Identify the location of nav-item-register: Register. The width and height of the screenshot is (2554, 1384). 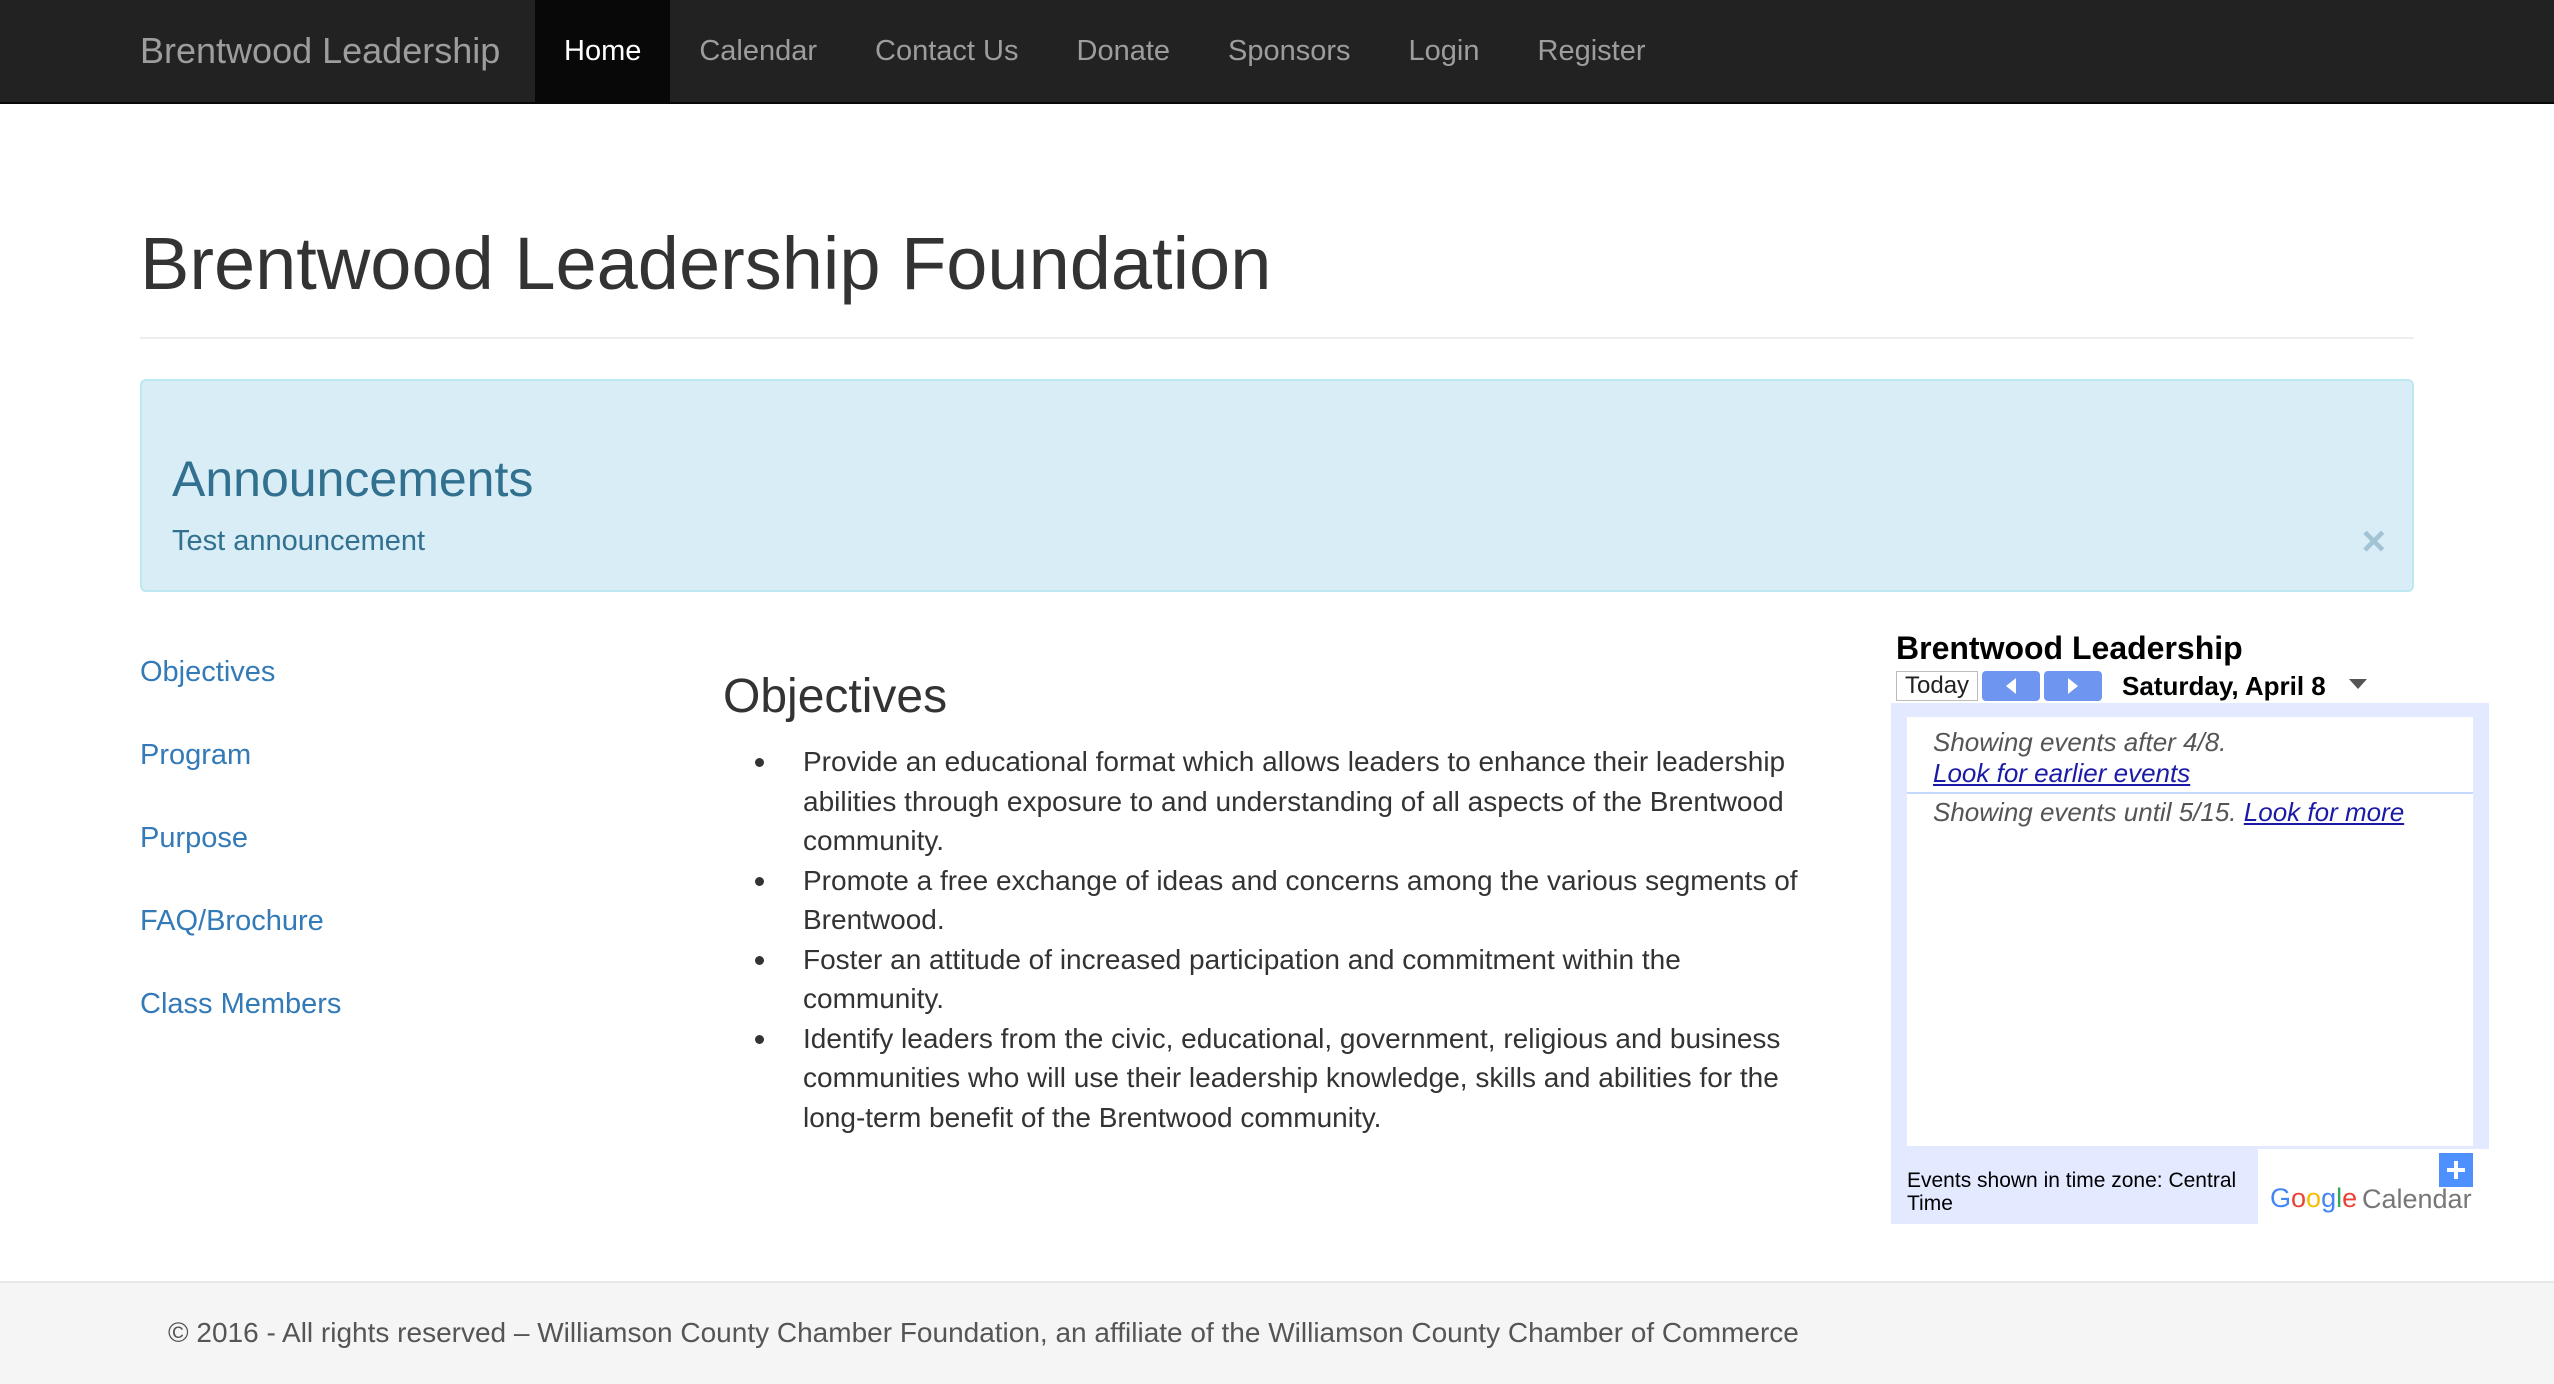
(1592, 51).